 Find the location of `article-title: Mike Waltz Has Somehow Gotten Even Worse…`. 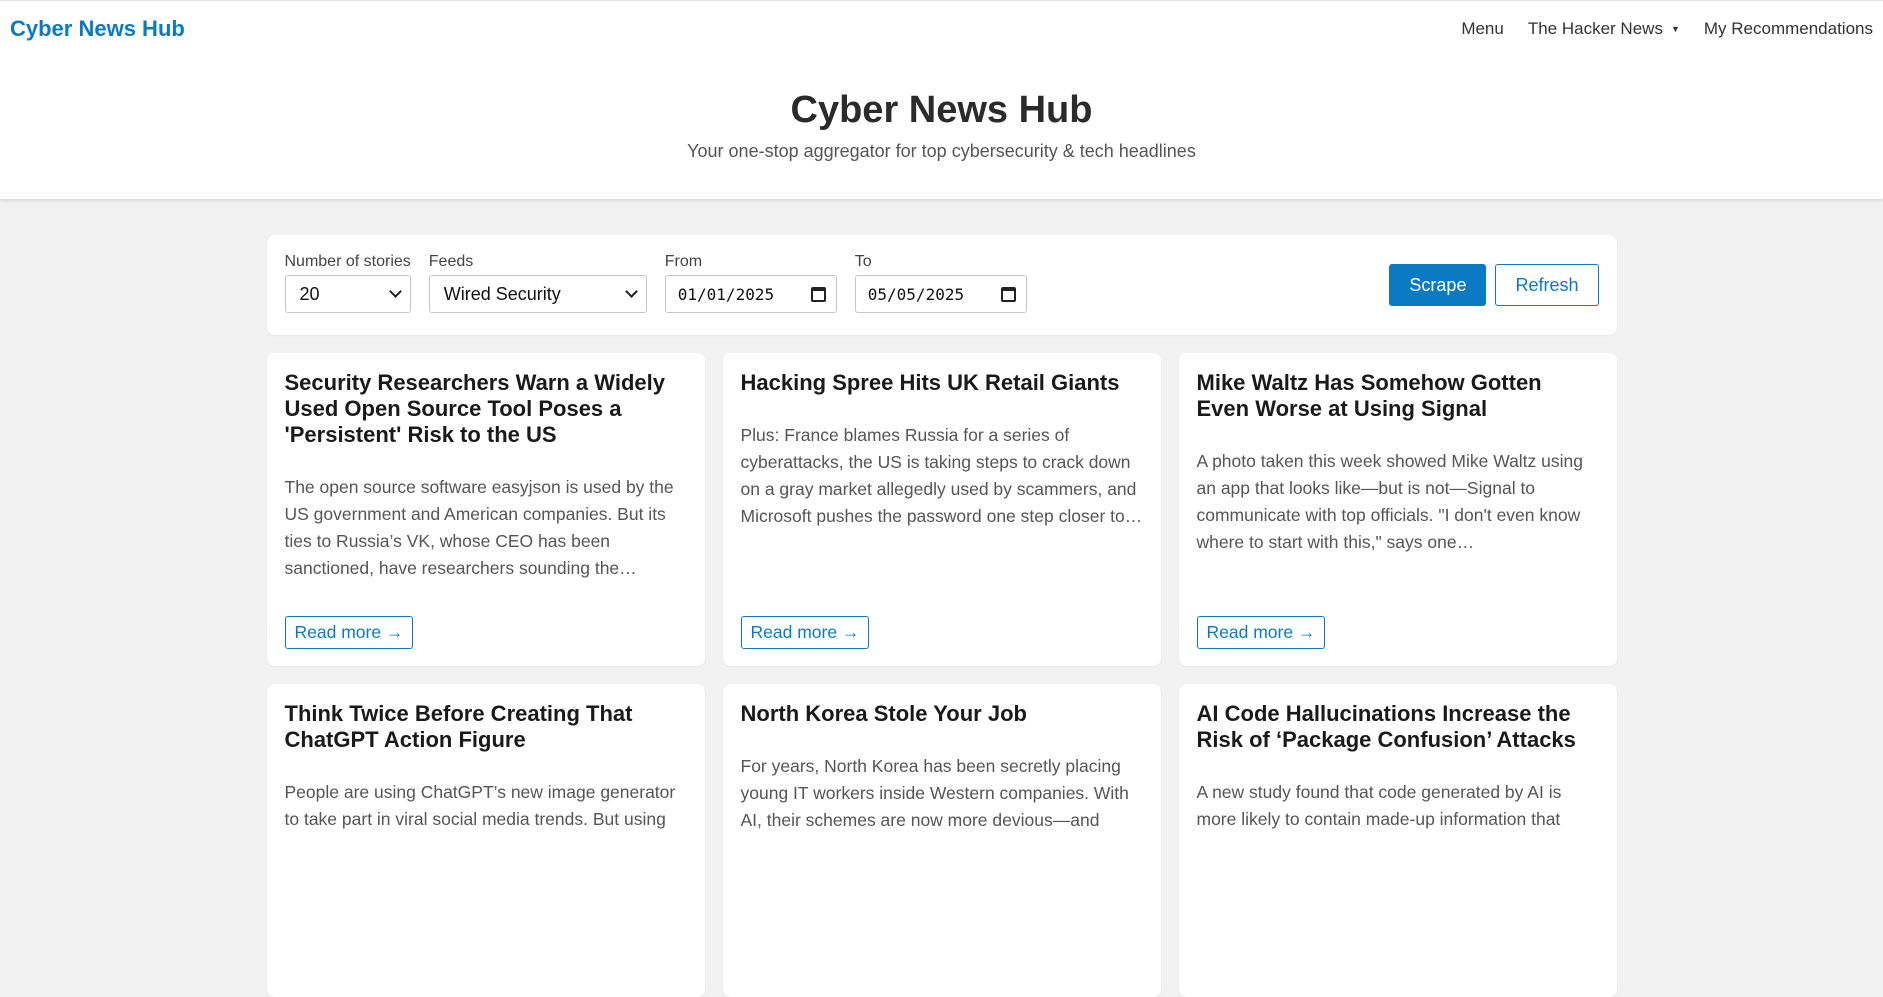

article-title: Mike Waltz Has Somehow Gotten Even Worse… is located at coordinates (1369, 395).